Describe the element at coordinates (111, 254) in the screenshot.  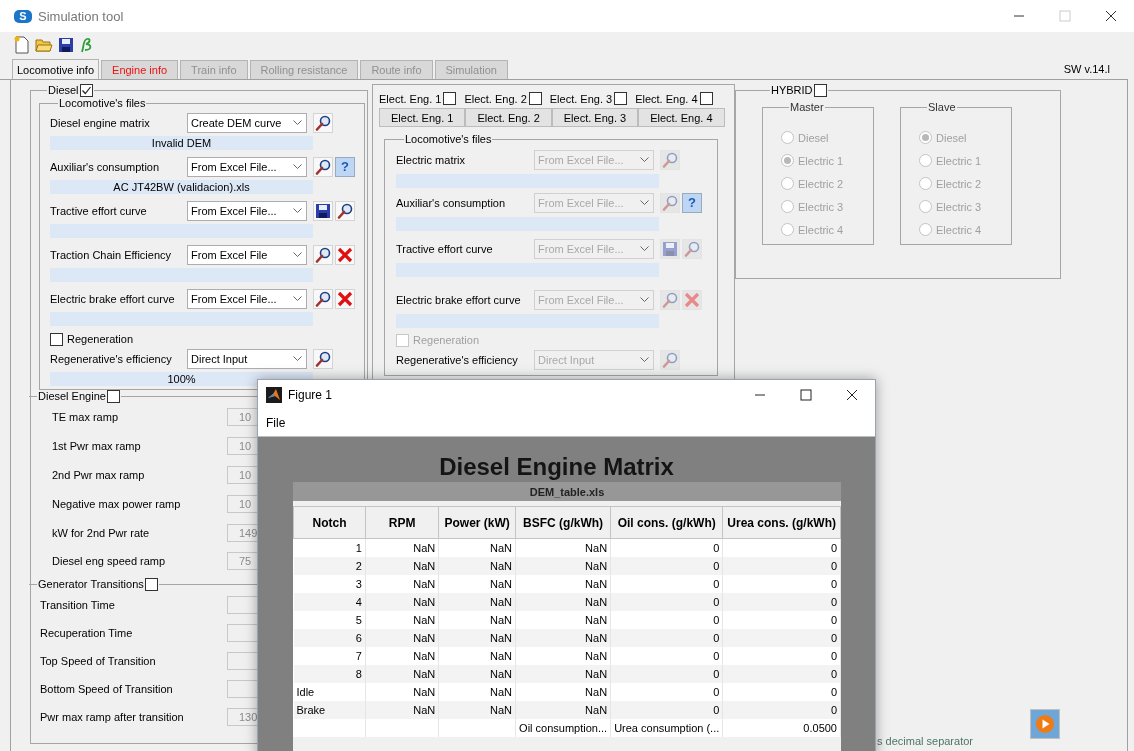
I see `field-label: Traction Chain Efficiency` at that location.